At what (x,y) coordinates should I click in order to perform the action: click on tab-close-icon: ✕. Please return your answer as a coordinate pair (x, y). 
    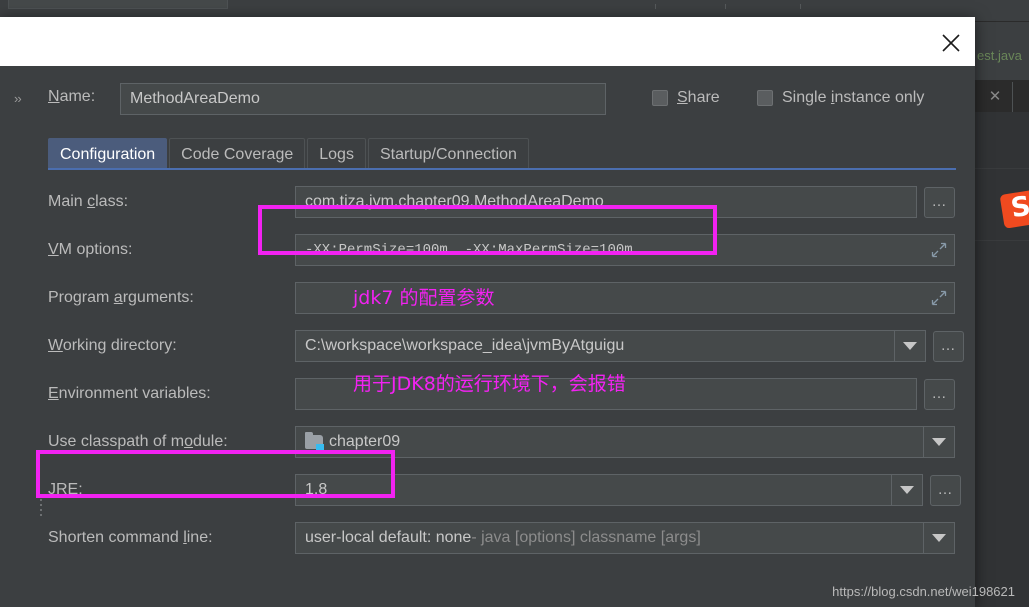
    Looking at the image, I should click on (995, 97).